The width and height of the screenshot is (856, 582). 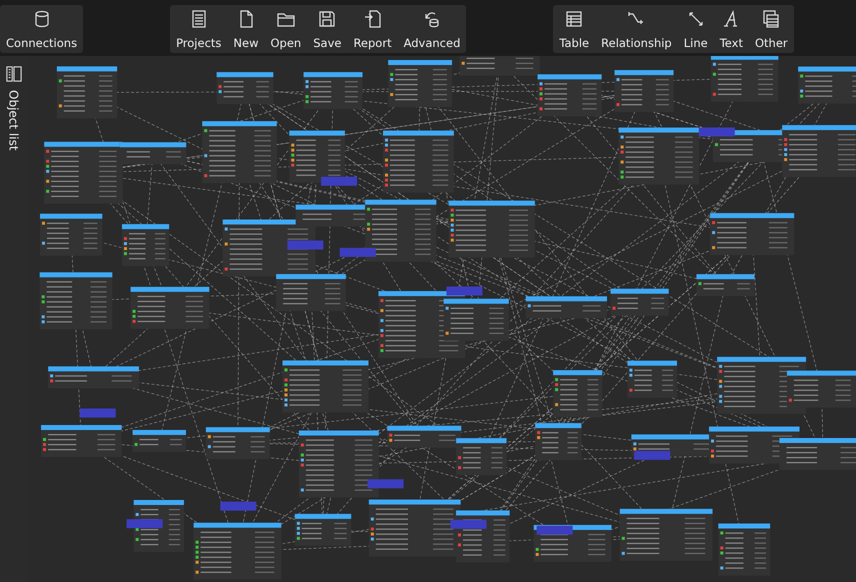 I want to click on table-icon, so click(x=574, y=19).